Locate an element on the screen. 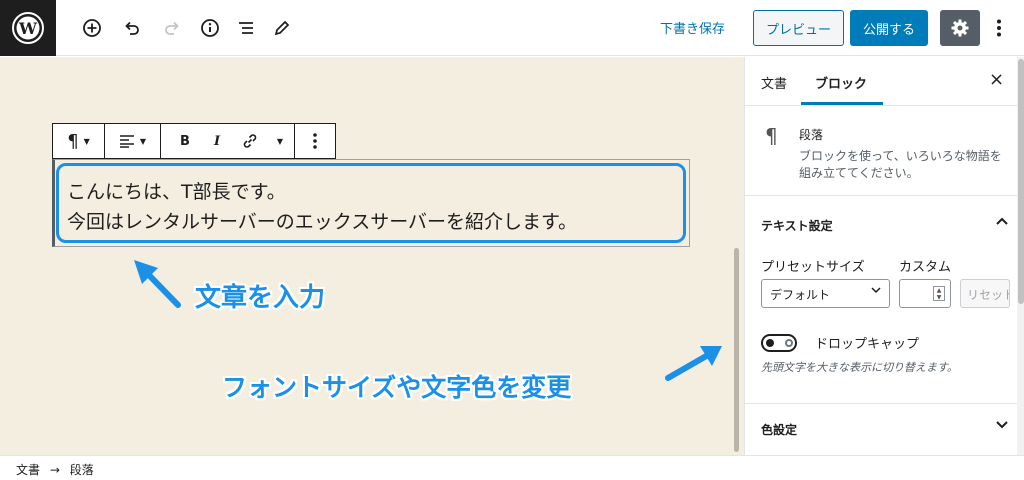 The width and height of the screenshot is (1024, 480). svg-text: W is located at coordinates (28, 28).